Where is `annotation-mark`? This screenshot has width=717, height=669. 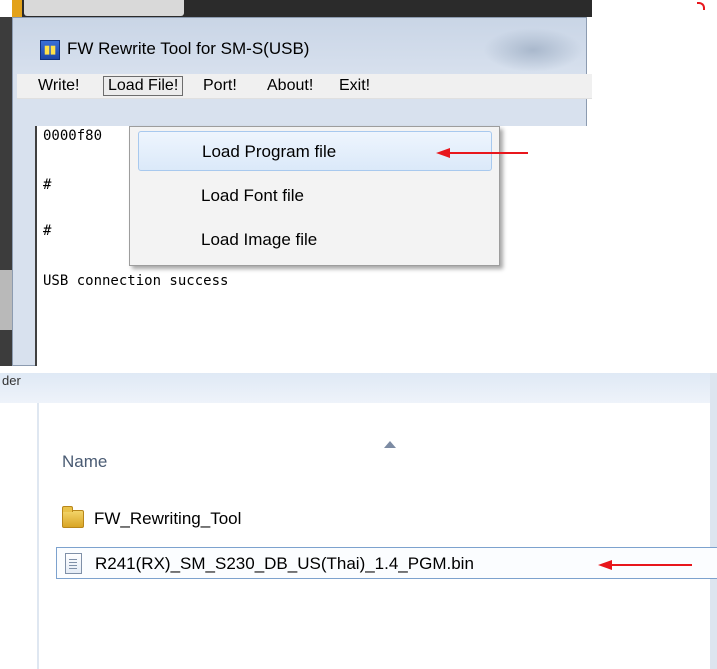 annotation-mark is located at coordinates (701, 6).